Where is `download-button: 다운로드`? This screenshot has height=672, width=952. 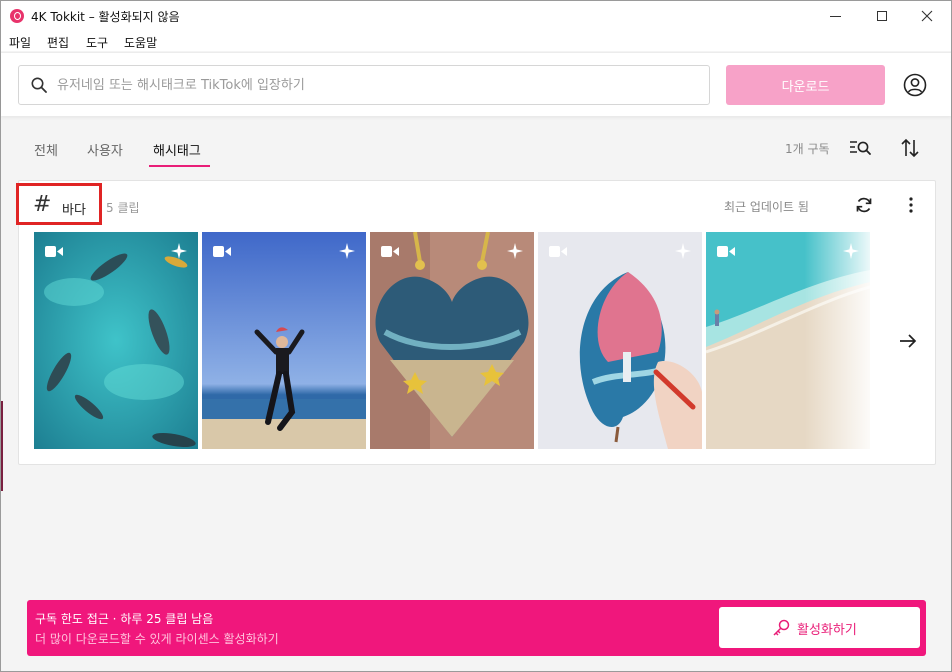
download-button: 다운로드 is located at coordinates (805, 85).